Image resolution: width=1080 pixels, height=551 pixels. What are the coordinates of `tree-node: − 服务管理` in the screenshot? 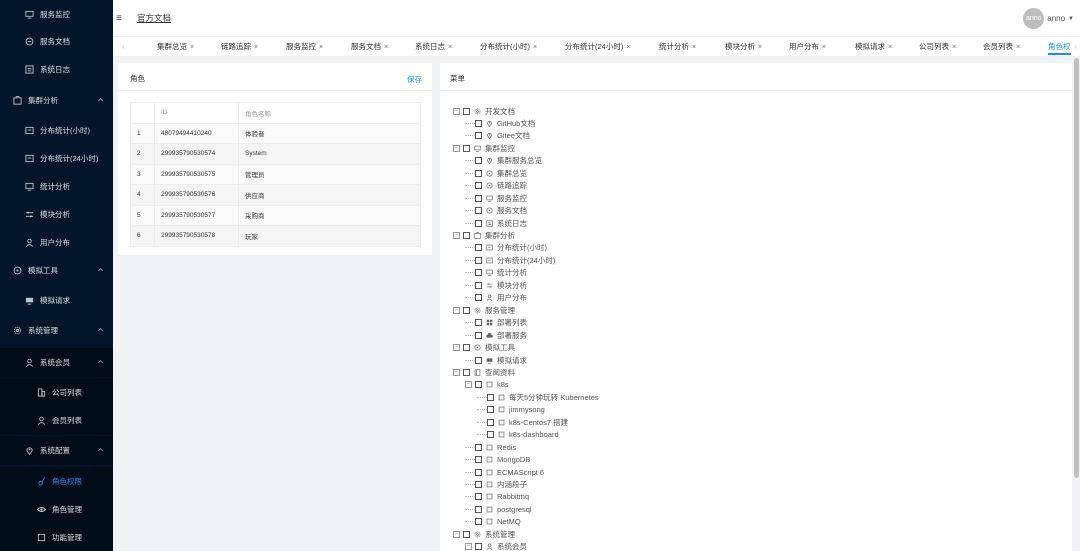 It's located at (484, 310).